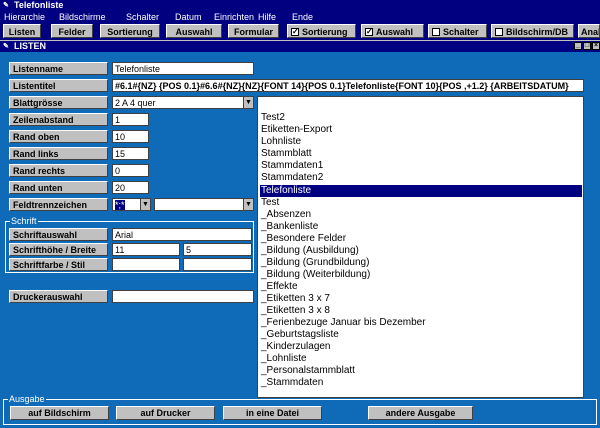 This screenshot has height=428, width=600. What do you see at coordinates (165, 413) in the screenshot?
I see `auf-drucker-button: auf Drucker` at bounding box center [165, 413].